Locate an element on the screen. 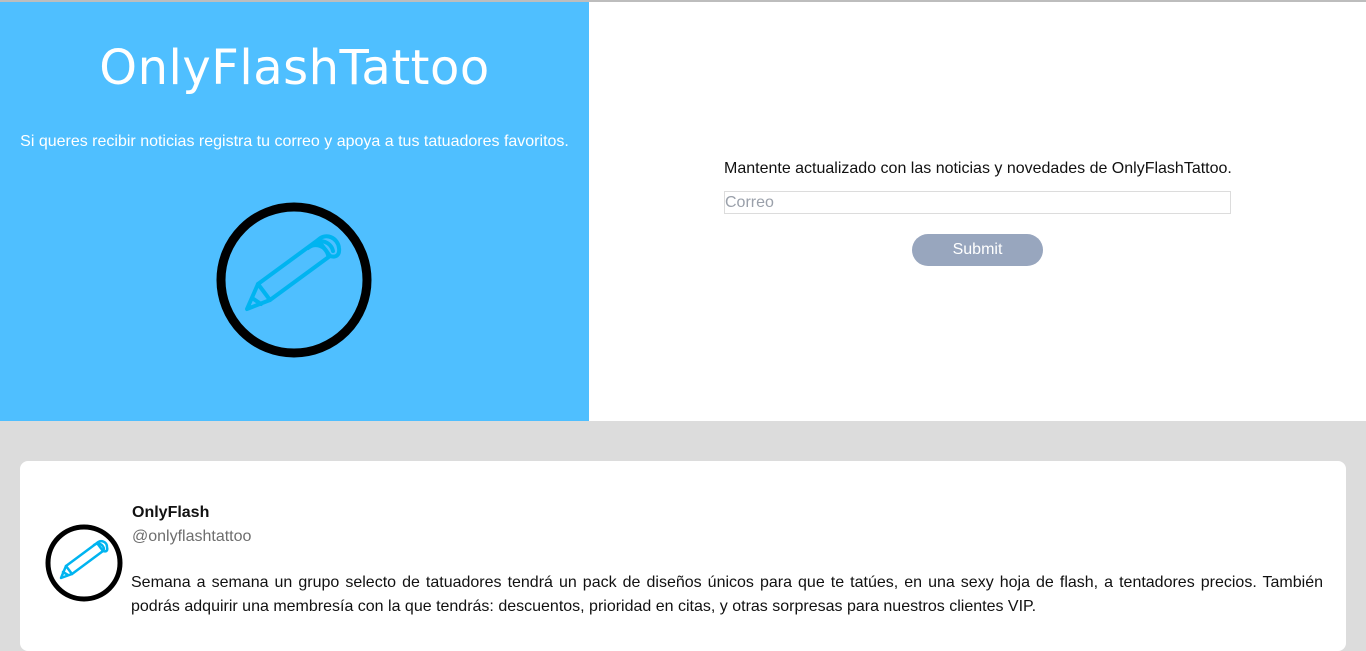  avatar-pencil-icon is located at coordinates (84, 563).